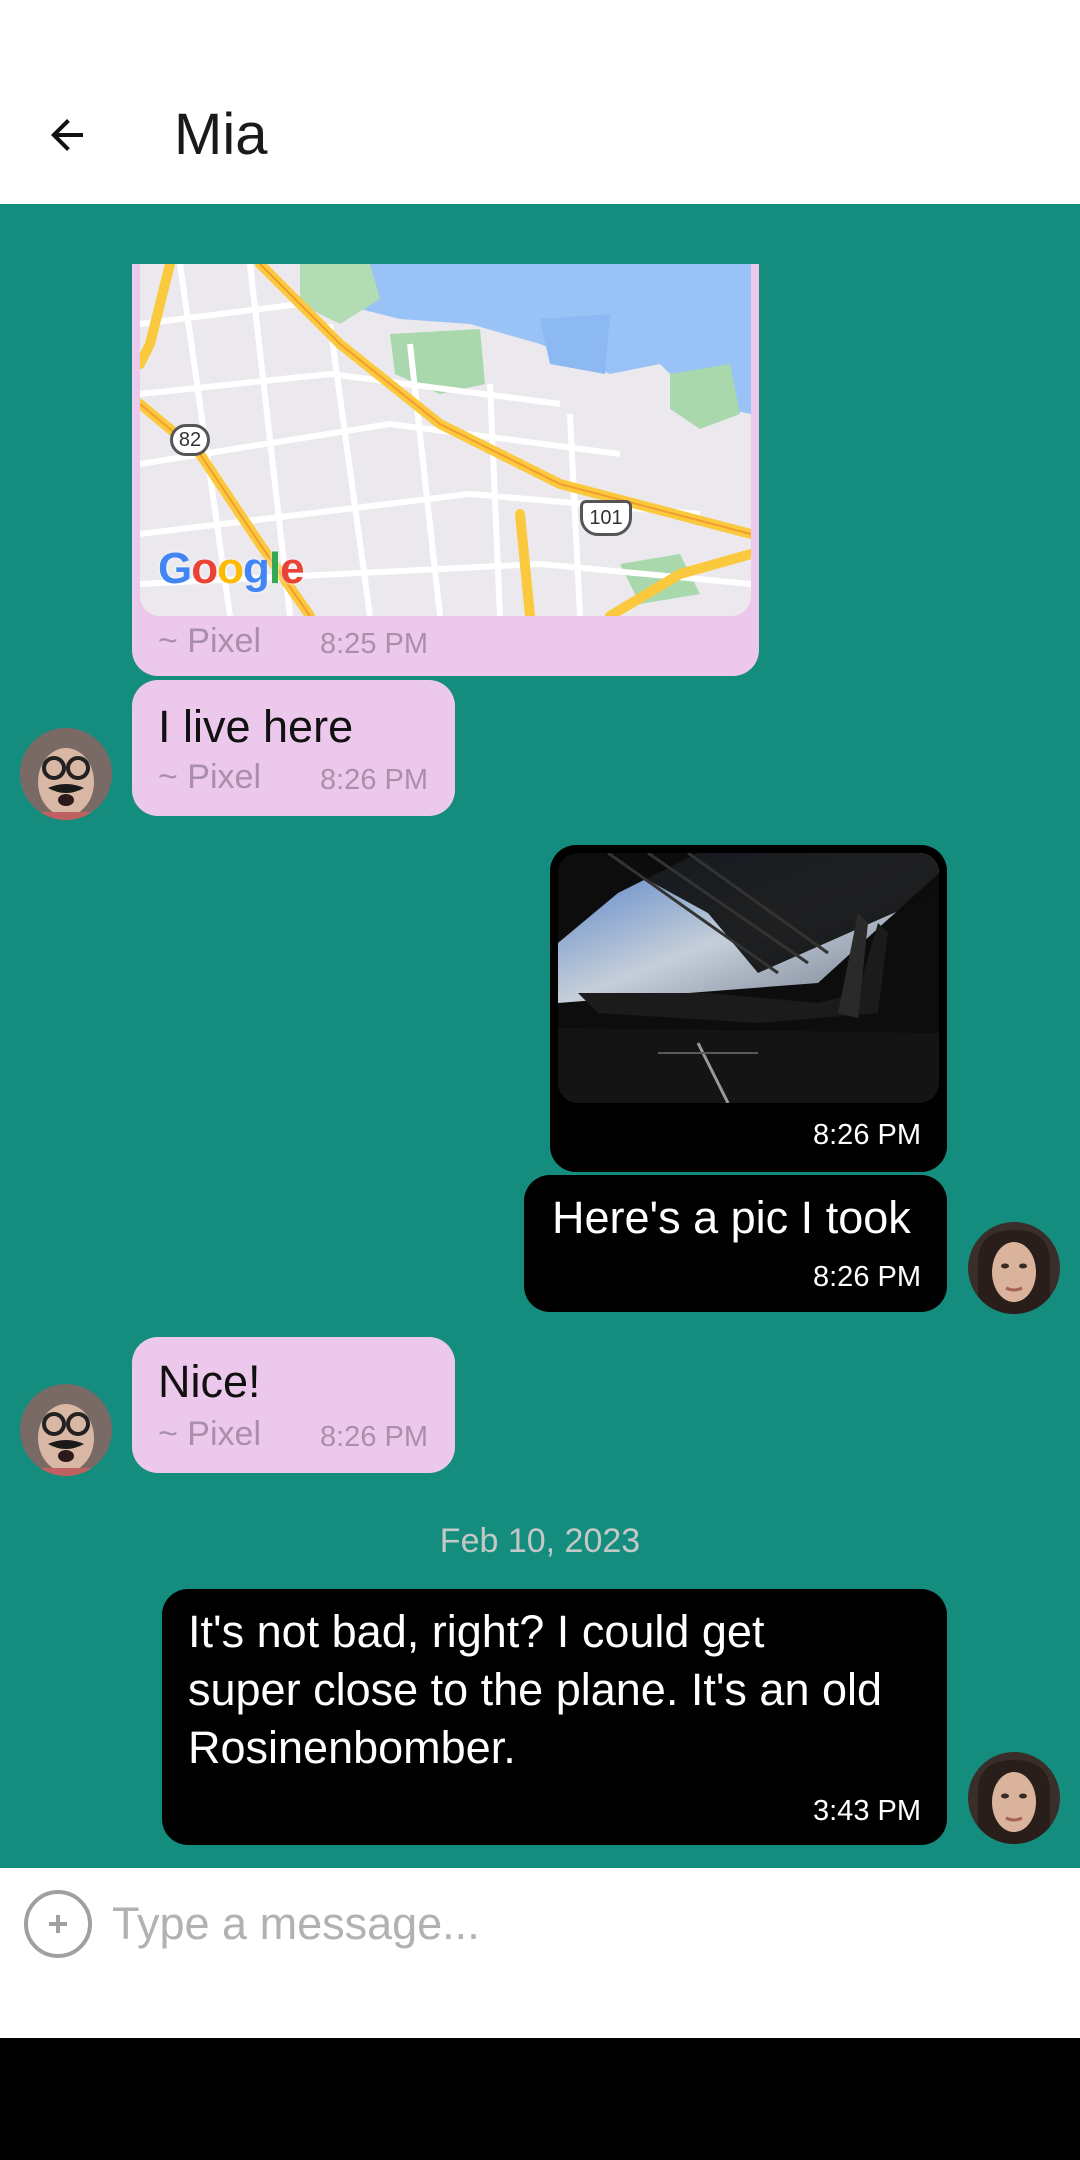  What do you see at coordinates (190, 440) in the screenshot?
I see `route-shield-82: 82` at bounding box center [190, 440].